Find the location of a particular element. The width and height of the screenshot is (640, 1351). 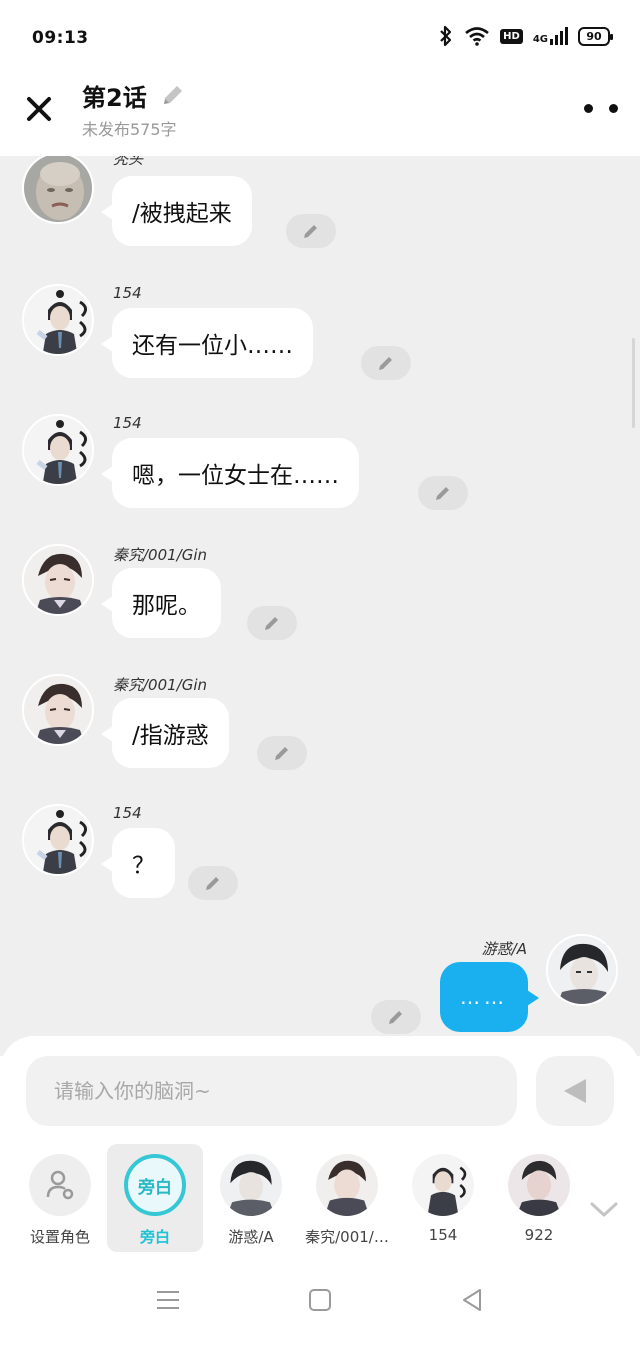

wifi-icon is located at coordinates (477, 36).